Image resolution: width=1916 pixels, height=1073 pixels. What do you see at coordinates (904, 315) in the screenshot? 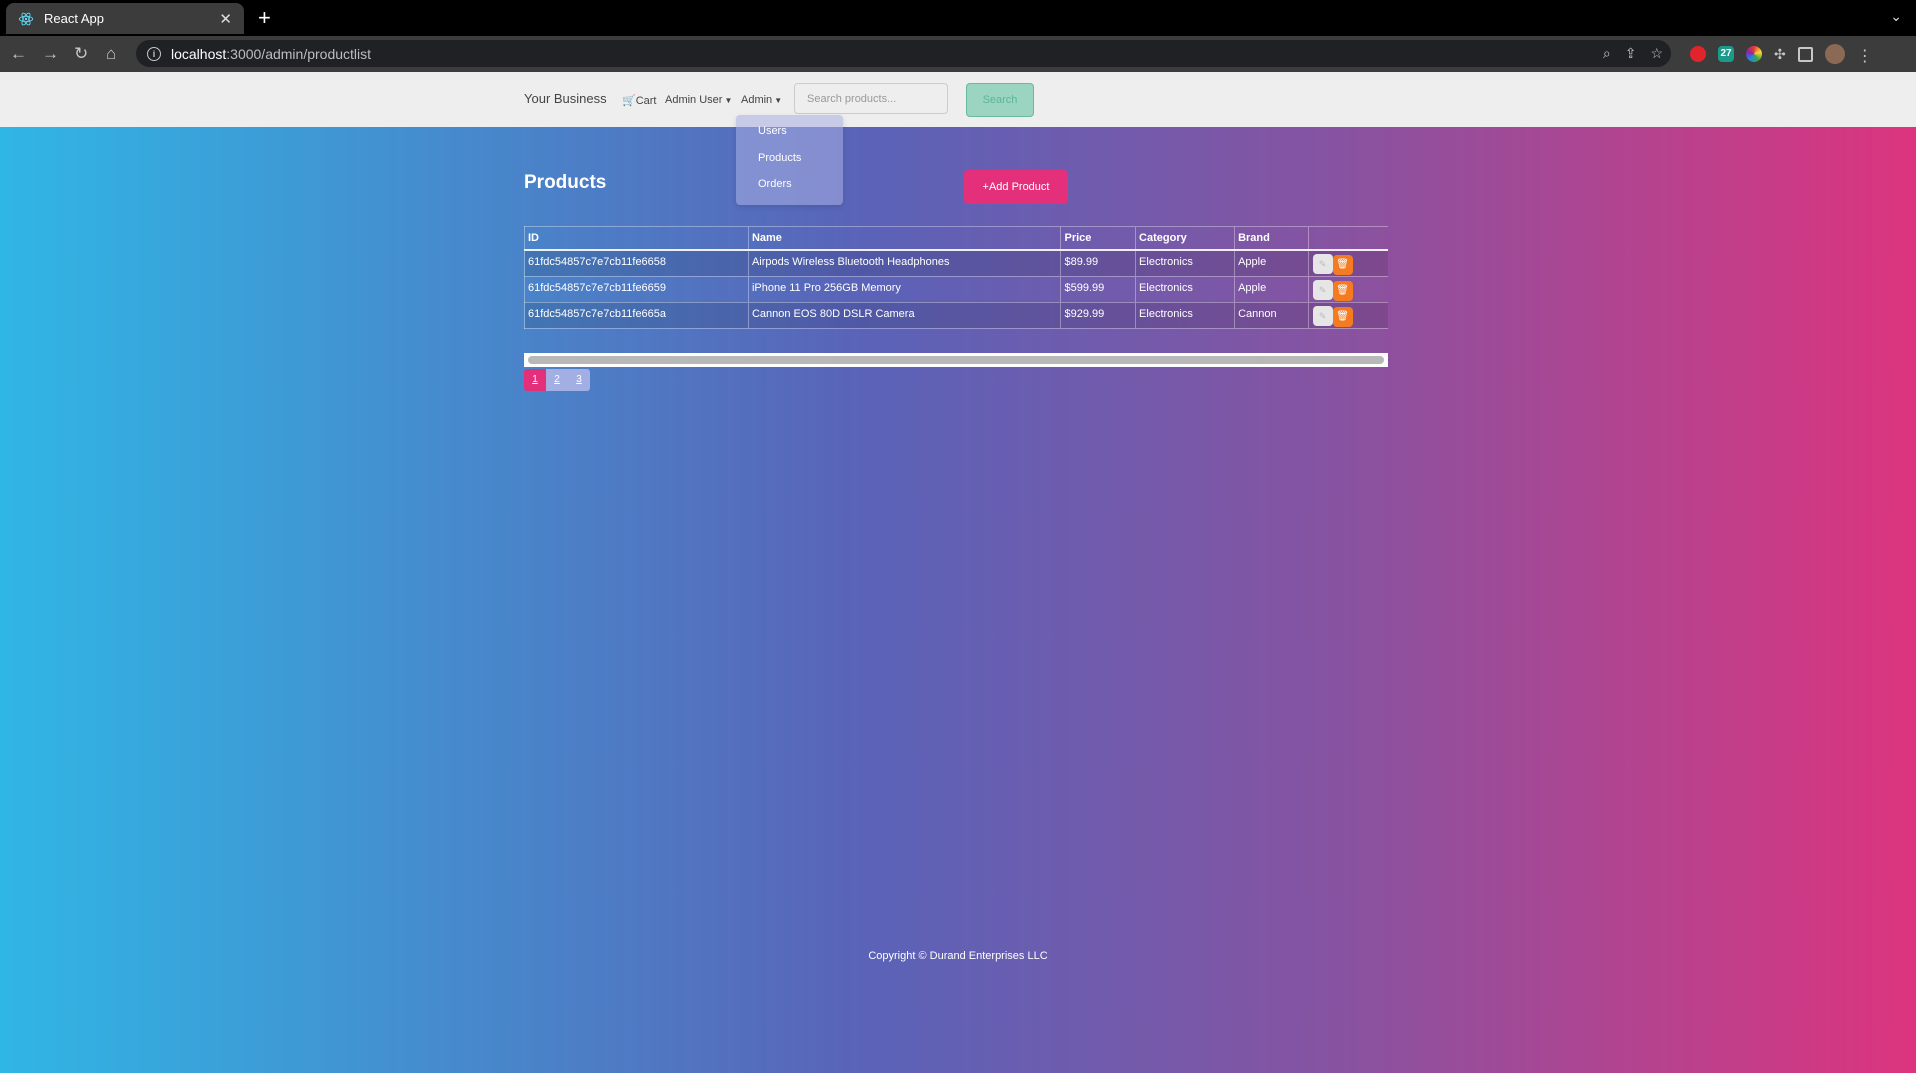
I see `cell-name: Cannon EOS 80D DSLR Camera` at bounding box center [904, 315].